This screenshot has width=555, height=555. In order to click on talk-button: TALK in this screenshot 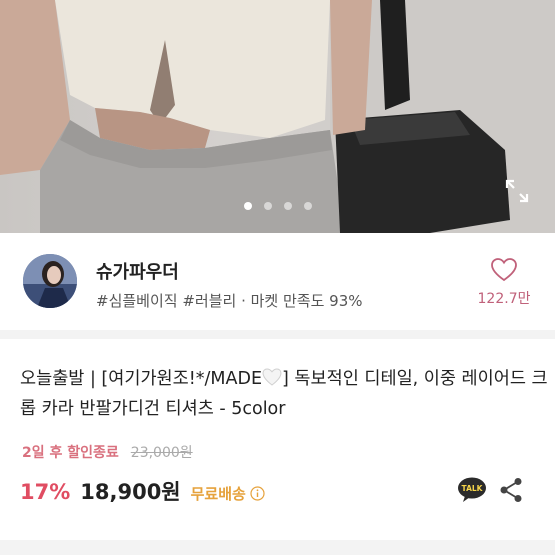, I will do `click(472, 490)`.